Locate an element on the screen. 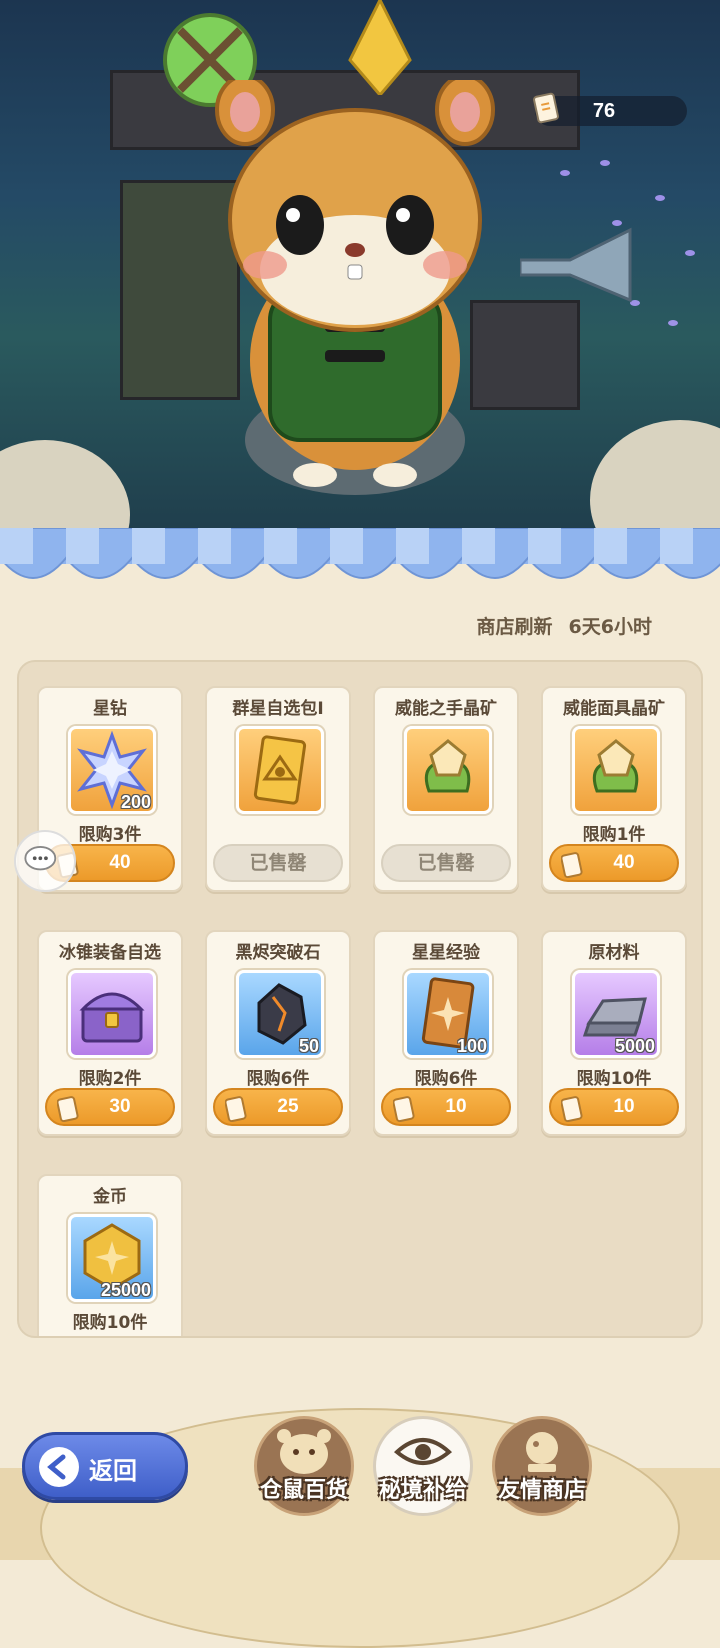  hamster-icon is located at coordinates (304, 1451).